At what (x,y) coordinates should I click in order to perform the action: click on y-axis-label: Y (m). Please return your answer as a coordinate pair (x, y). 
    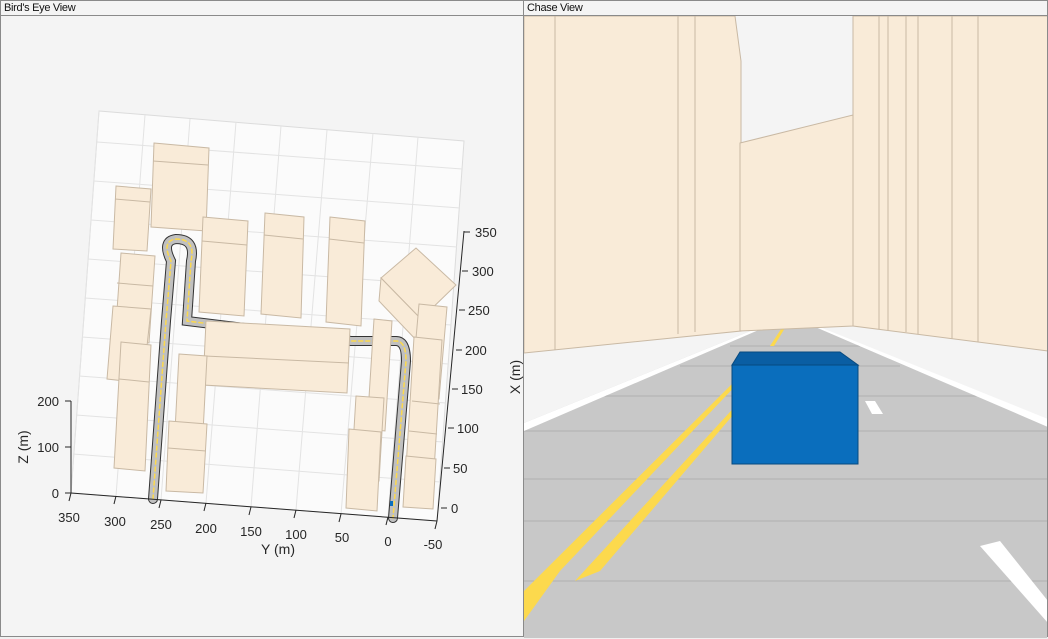
    Looking at the image, I should click on (278, 549).